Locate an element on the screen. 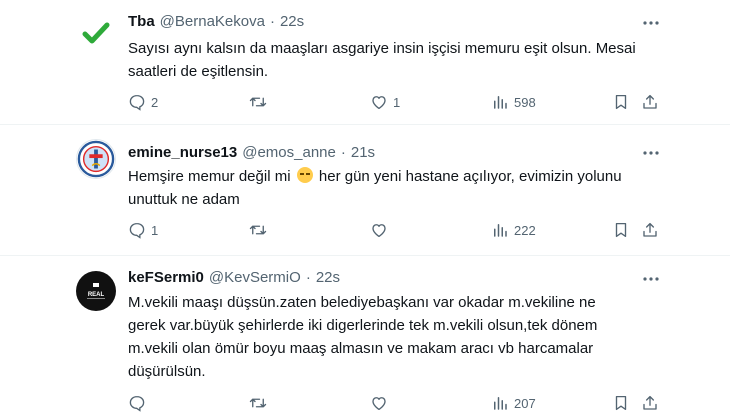  avatar: REAL is located at coordinates (96, 291).